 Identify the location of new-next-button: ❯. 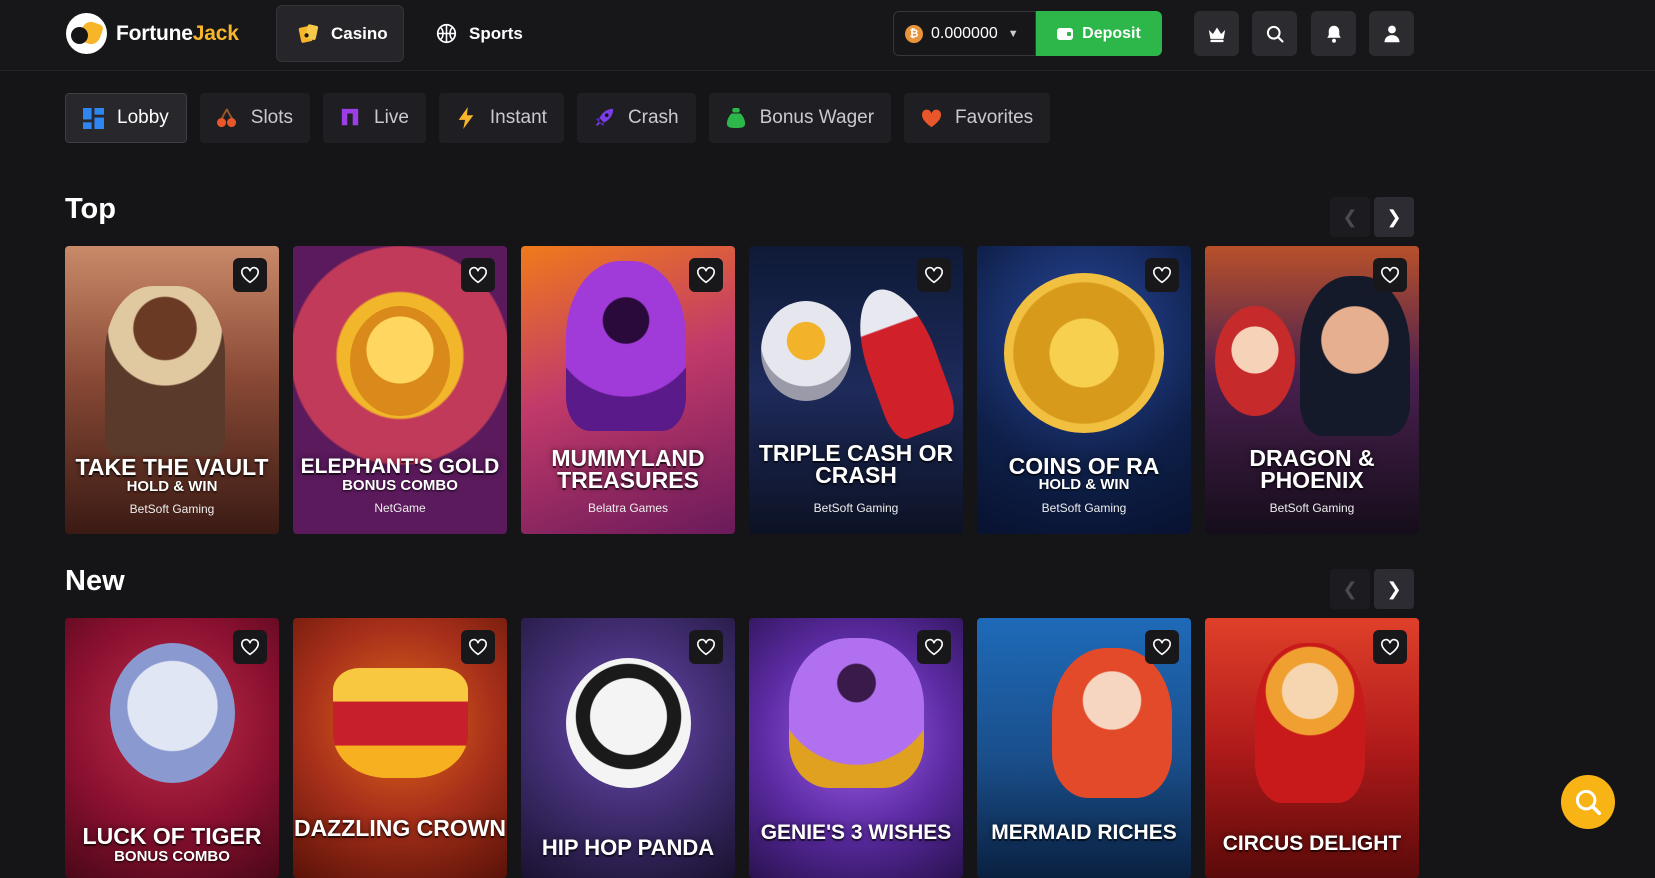
(1394, 589).